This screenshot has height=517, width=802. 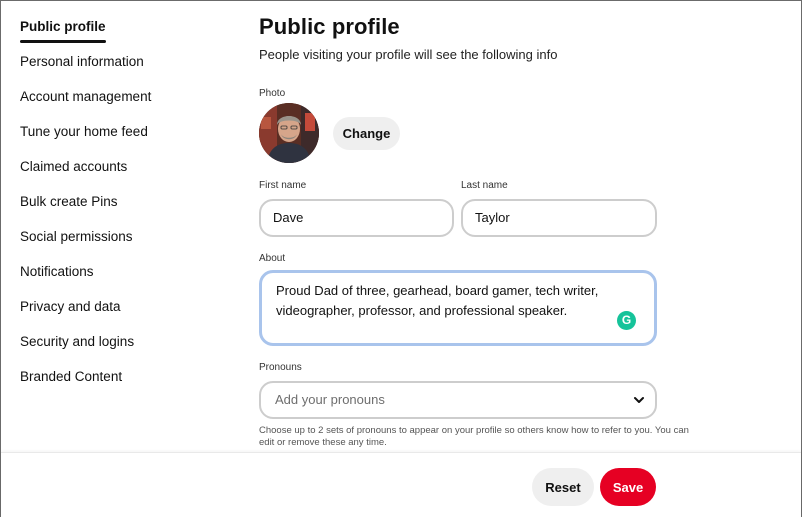 What do you see at coordinates (458, 400) in the screenshot?
I see `pronouns-select: Add your pronouns` at bounding box center [458, 400].